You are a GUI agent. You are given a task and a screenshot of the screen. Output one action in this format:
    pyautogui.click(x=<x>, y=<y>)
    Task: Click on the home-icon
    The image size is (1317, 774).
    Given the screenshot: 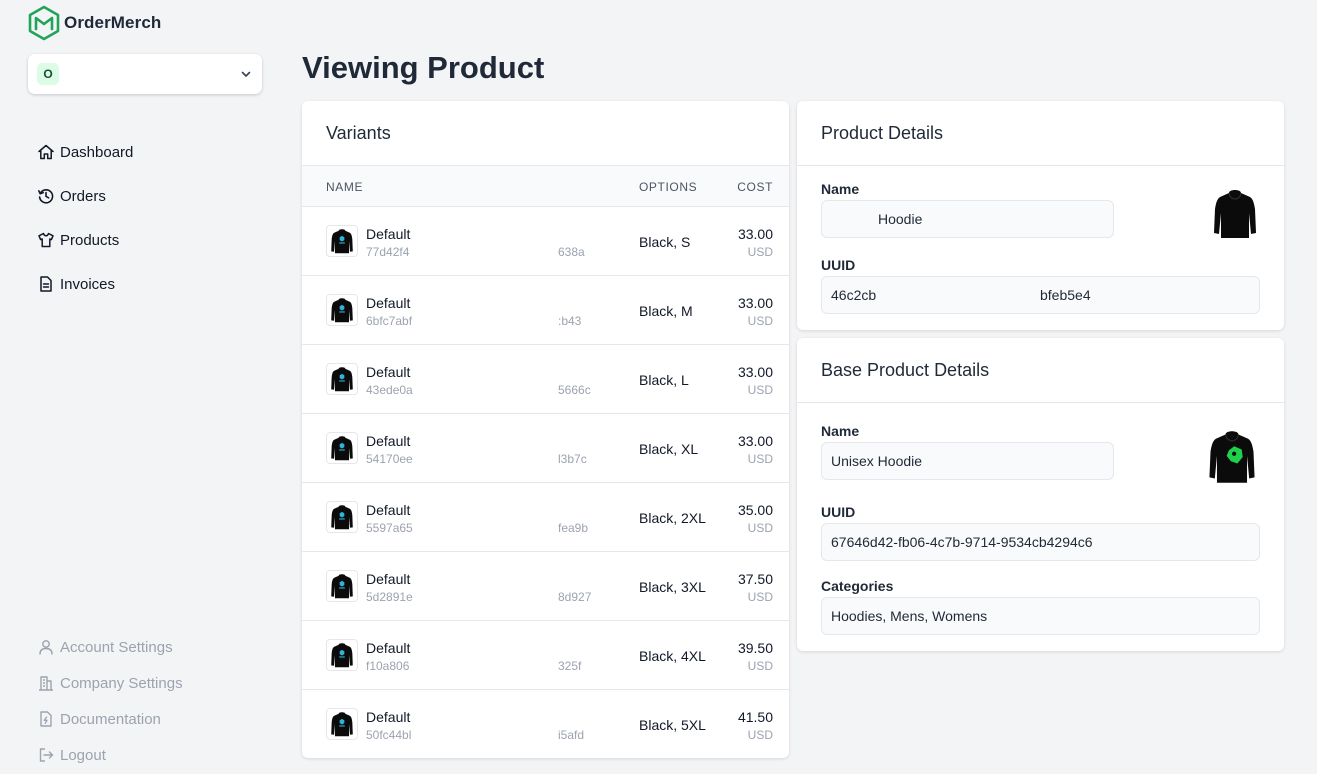 What is the action you would take?
    pyautogui.click(x=46, y=152)
    